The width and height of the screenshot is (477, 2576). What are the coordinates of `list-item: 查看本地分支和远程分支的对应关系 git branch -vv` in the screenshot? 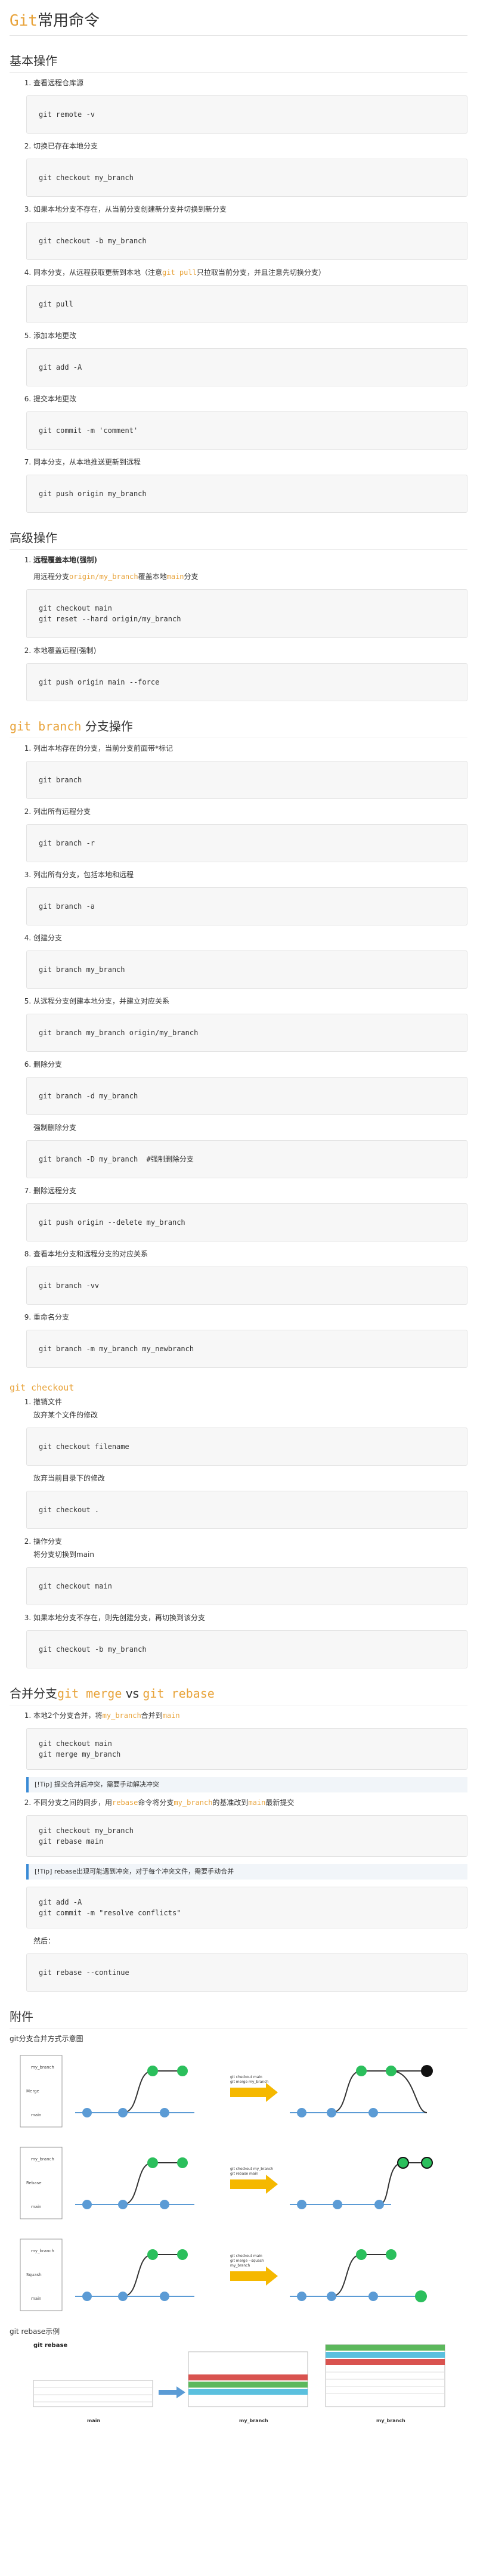 It's located at (246, 1277).